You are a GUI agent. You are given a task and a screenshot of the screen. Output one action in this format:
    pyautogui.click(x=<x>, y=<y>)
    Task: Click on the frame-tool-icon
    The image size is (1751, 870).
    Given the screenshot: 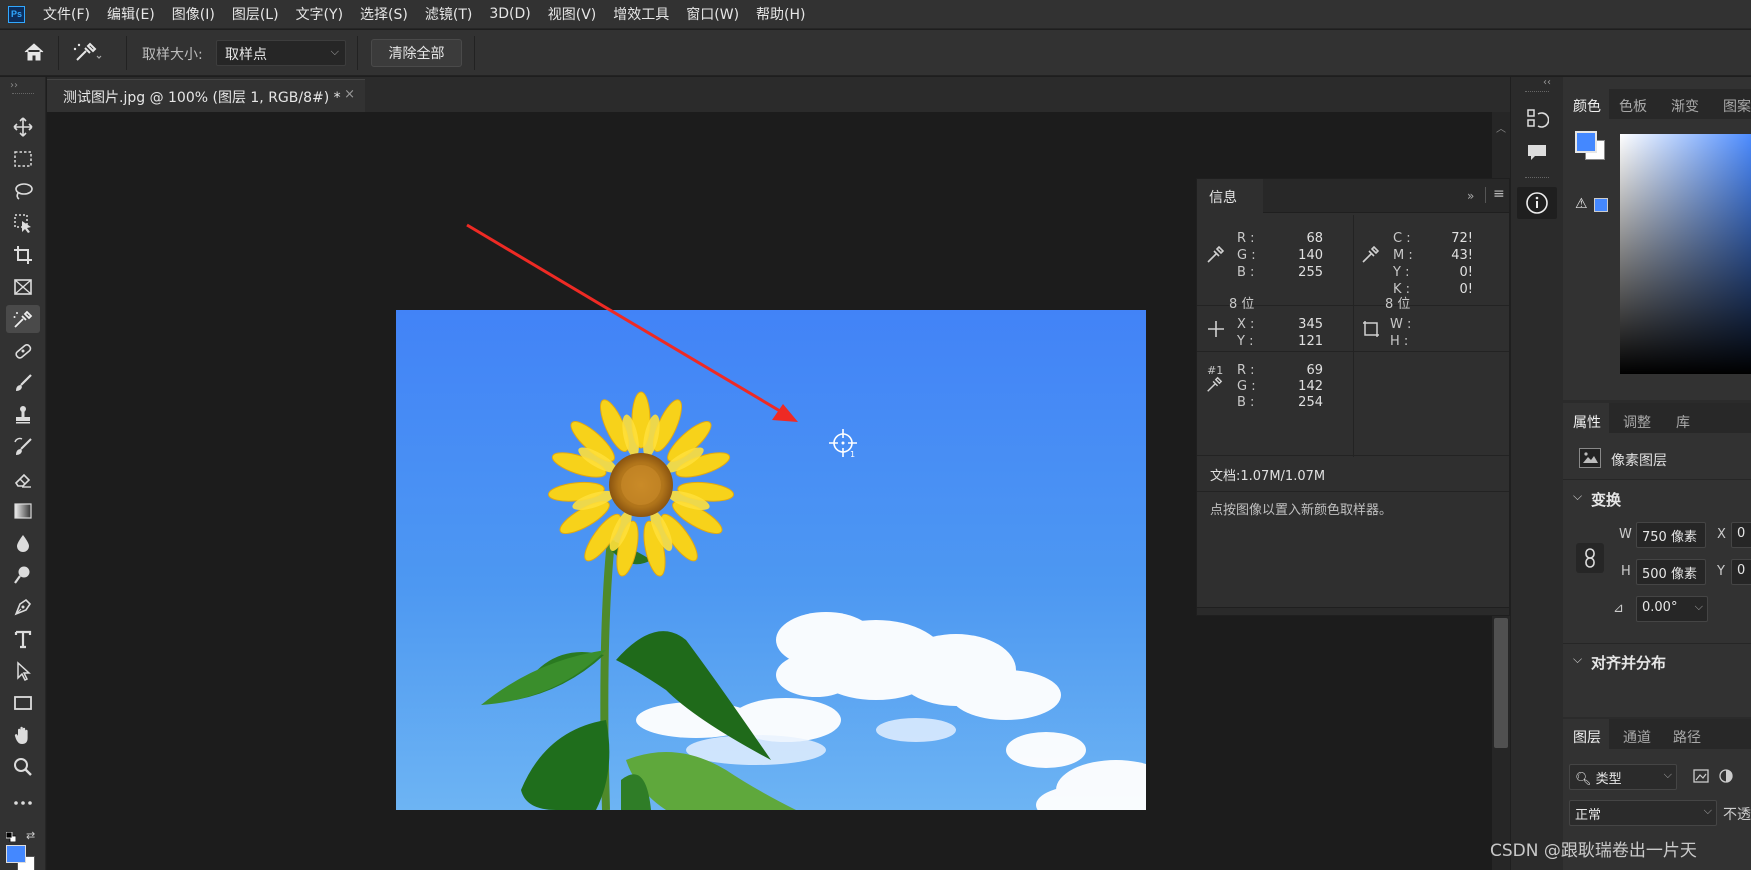 What is the action you would take?
    pyautogui.click(x=23, y=287)
    